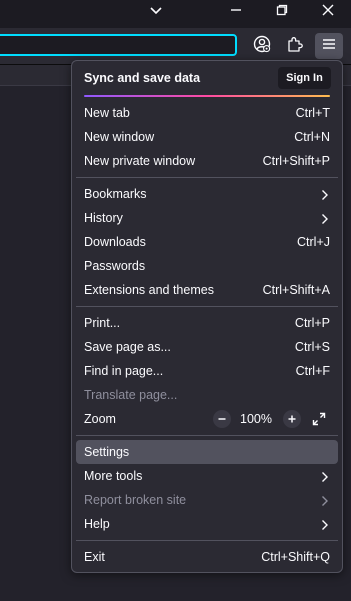 The height and width of the screenshot is (601, 351). What do you see at coordinates (313, 242) in the screenshot?
I see `menu-item-shortcut: Ctrl+J` at bounding box center [313, 242].